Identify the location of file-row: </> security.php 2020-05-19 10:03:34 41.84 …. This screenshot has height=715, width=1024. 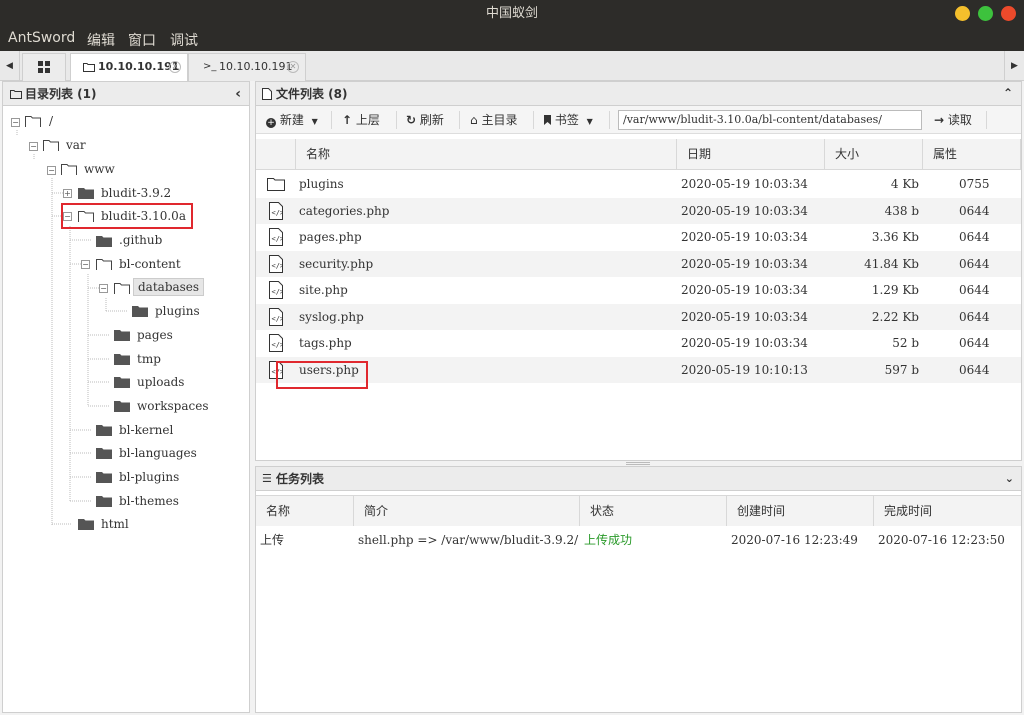
(638, 263).